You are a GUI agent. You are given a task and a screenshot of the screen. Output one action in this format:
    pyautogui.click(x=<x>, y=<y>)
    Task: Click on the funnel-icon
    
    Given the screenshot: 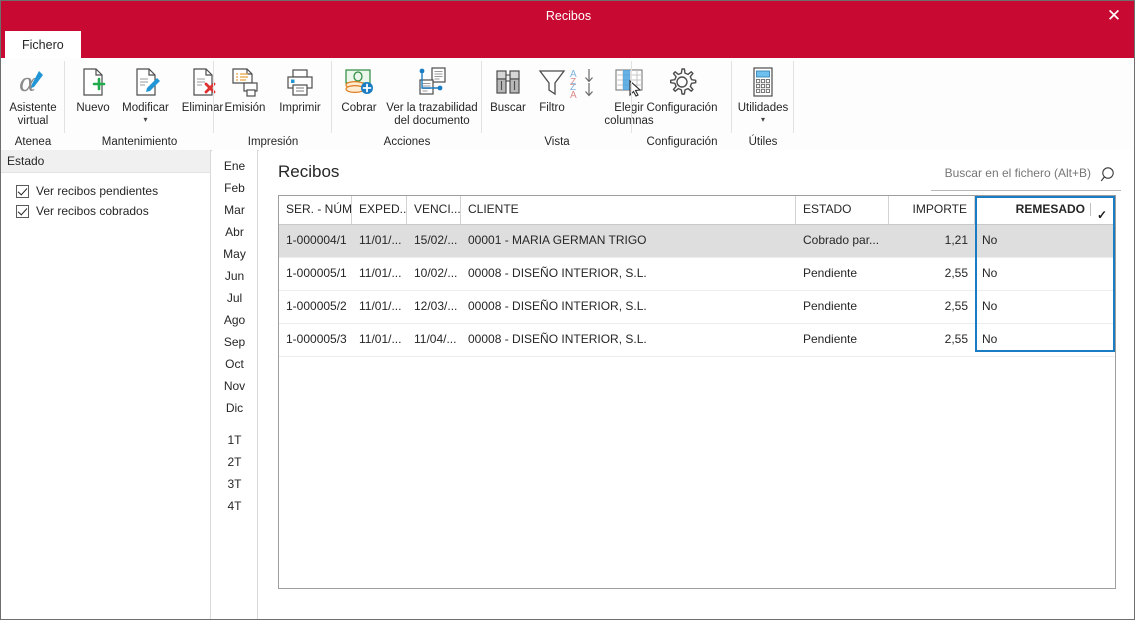 What is the action you would take?
    pyautogui.click(x=552, y=82)
    